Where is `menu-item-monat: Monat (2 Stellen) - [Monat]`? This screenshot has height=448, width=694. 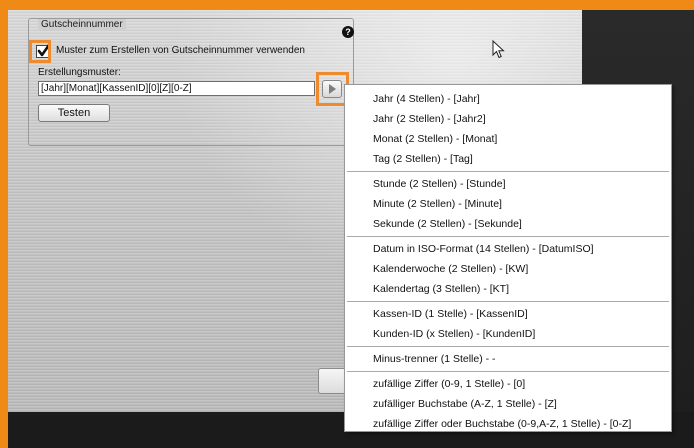
menu-item-monat: Monat (2 Stellen) - [Monat] is located at coordinates (508, 139).